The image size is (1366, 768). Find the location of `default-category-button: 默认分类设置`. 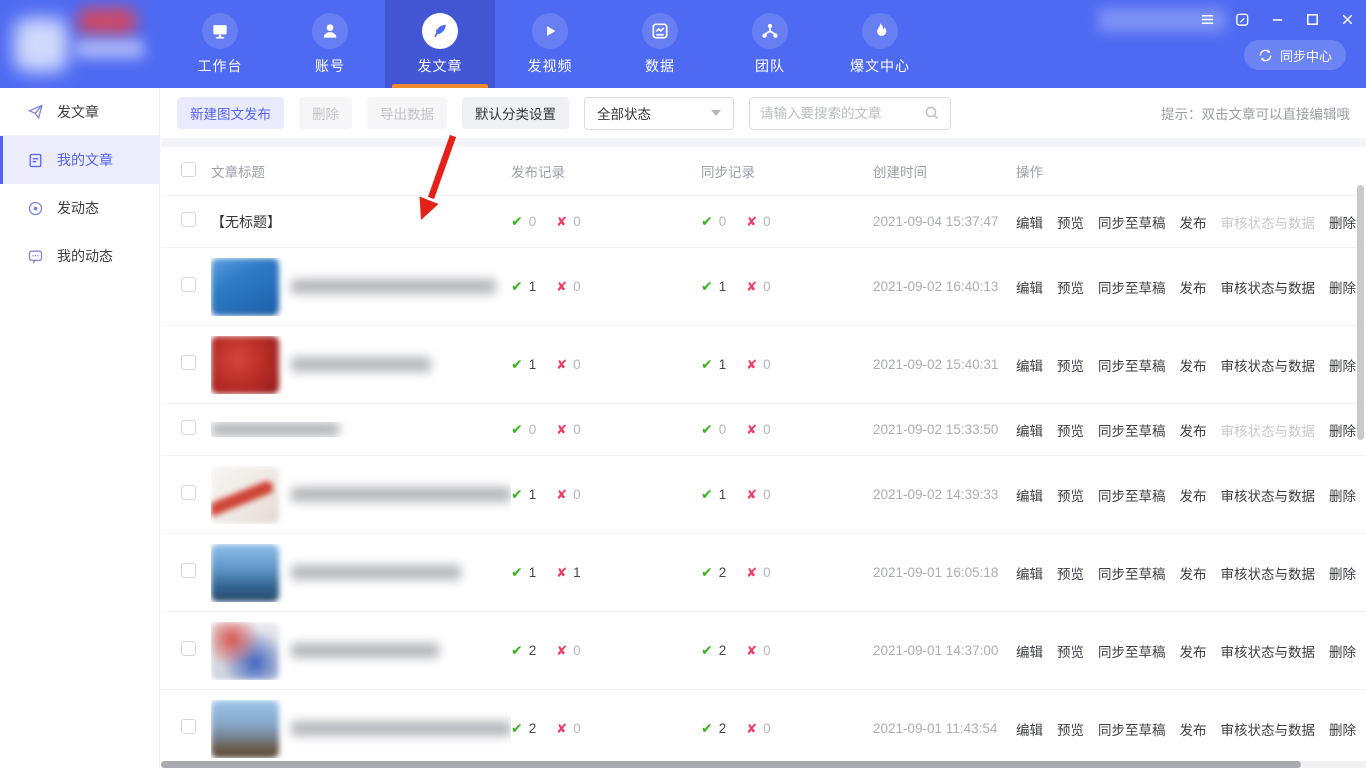

default-category-button: 默认分类设置 is located at coordinates (515, 113).